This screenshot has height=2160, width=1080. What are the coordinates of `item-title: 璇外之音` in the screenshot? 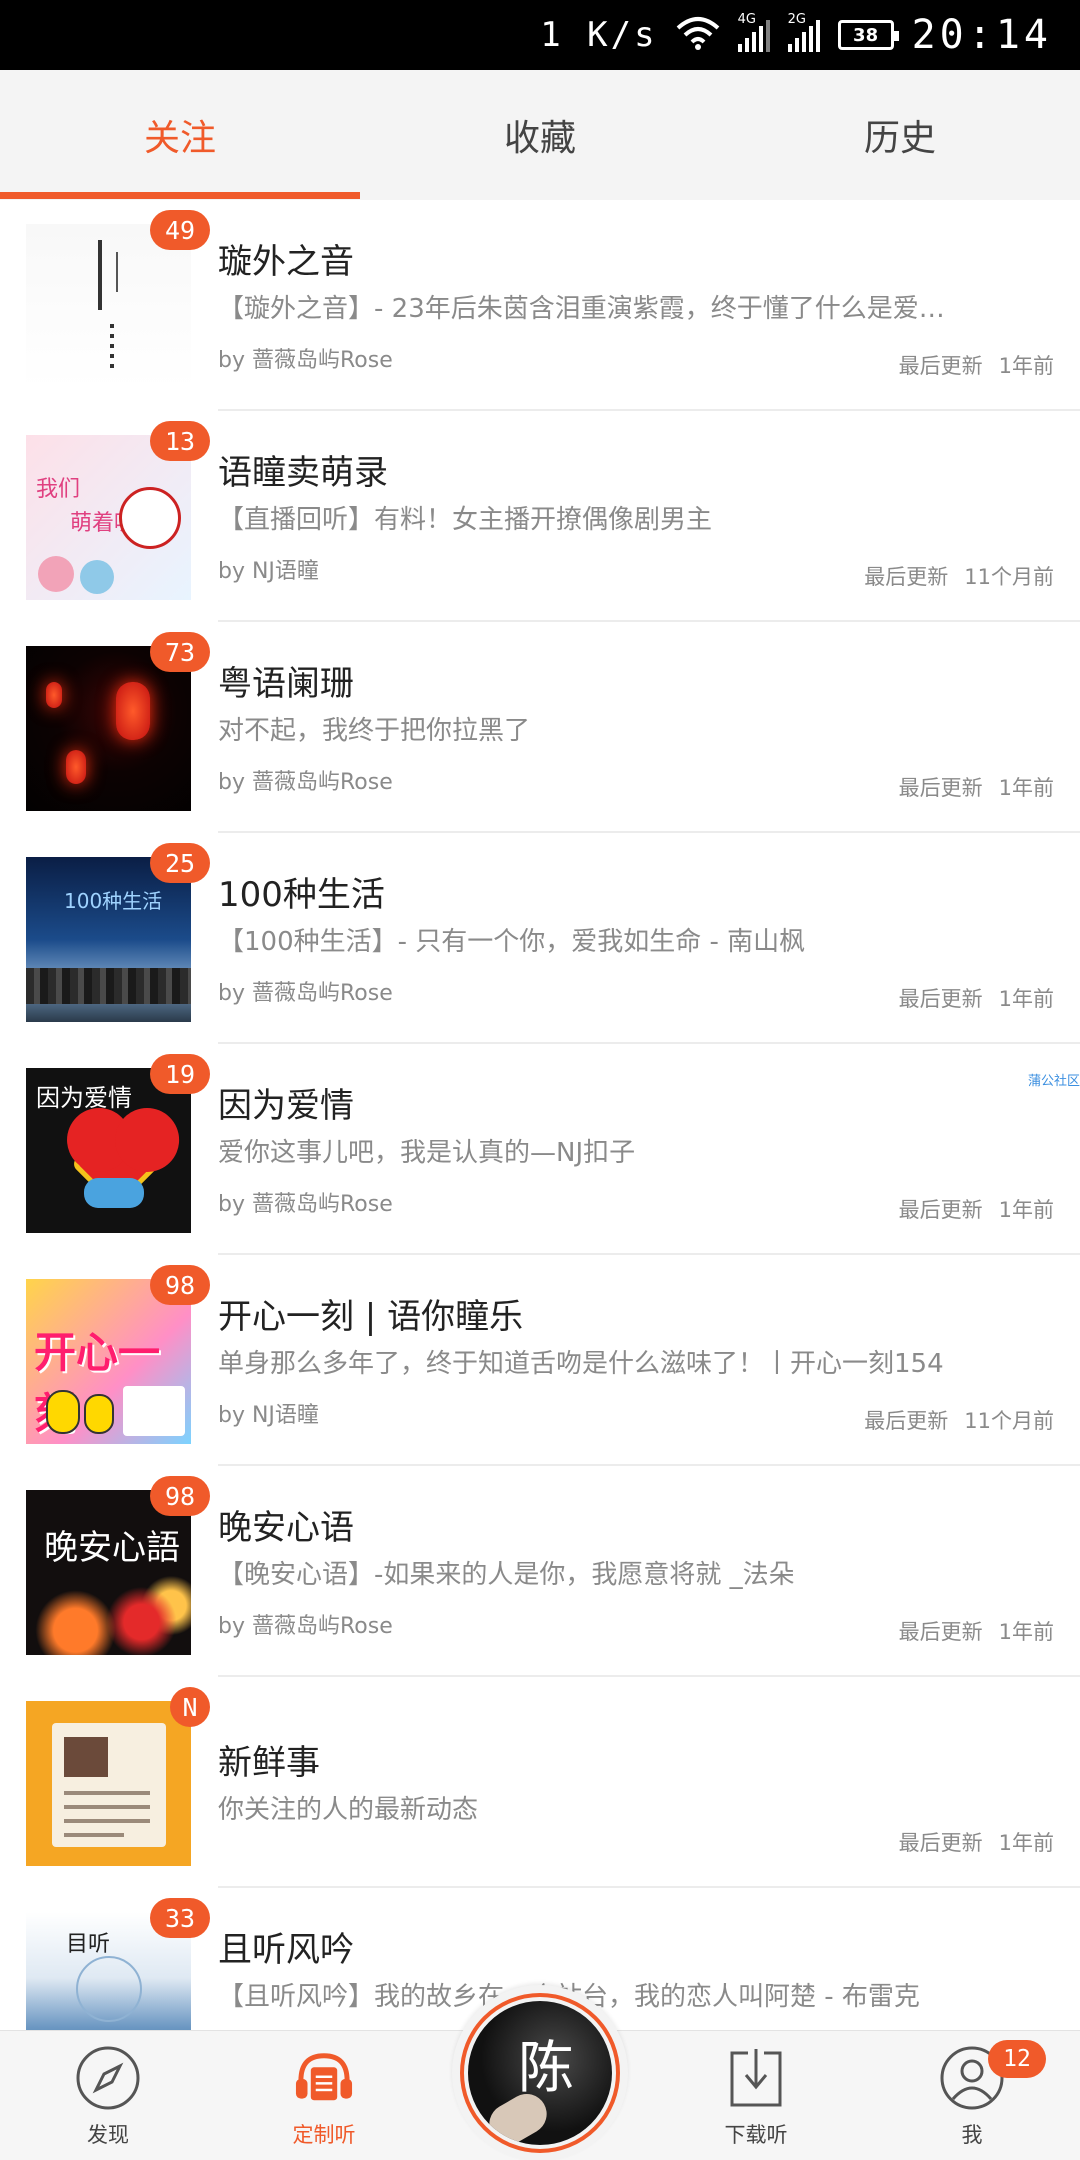 It's located at (286, 262).